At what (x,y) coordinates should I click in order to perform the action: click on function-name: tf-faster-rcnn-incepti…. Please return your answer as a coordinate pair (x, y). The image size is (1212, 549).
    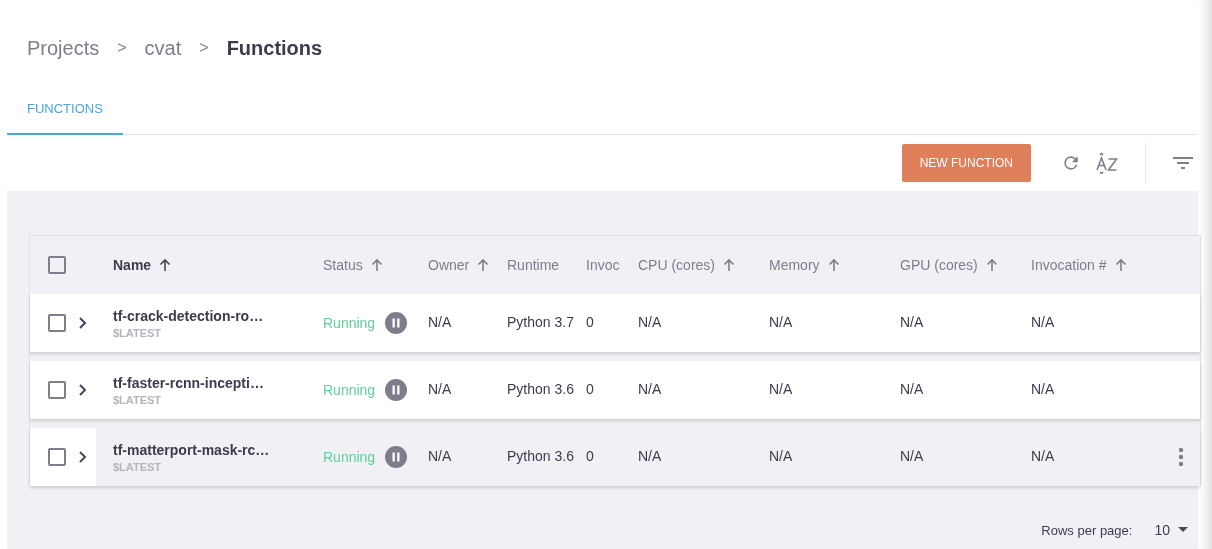
    Looking at the image, I should click on (218, 382).